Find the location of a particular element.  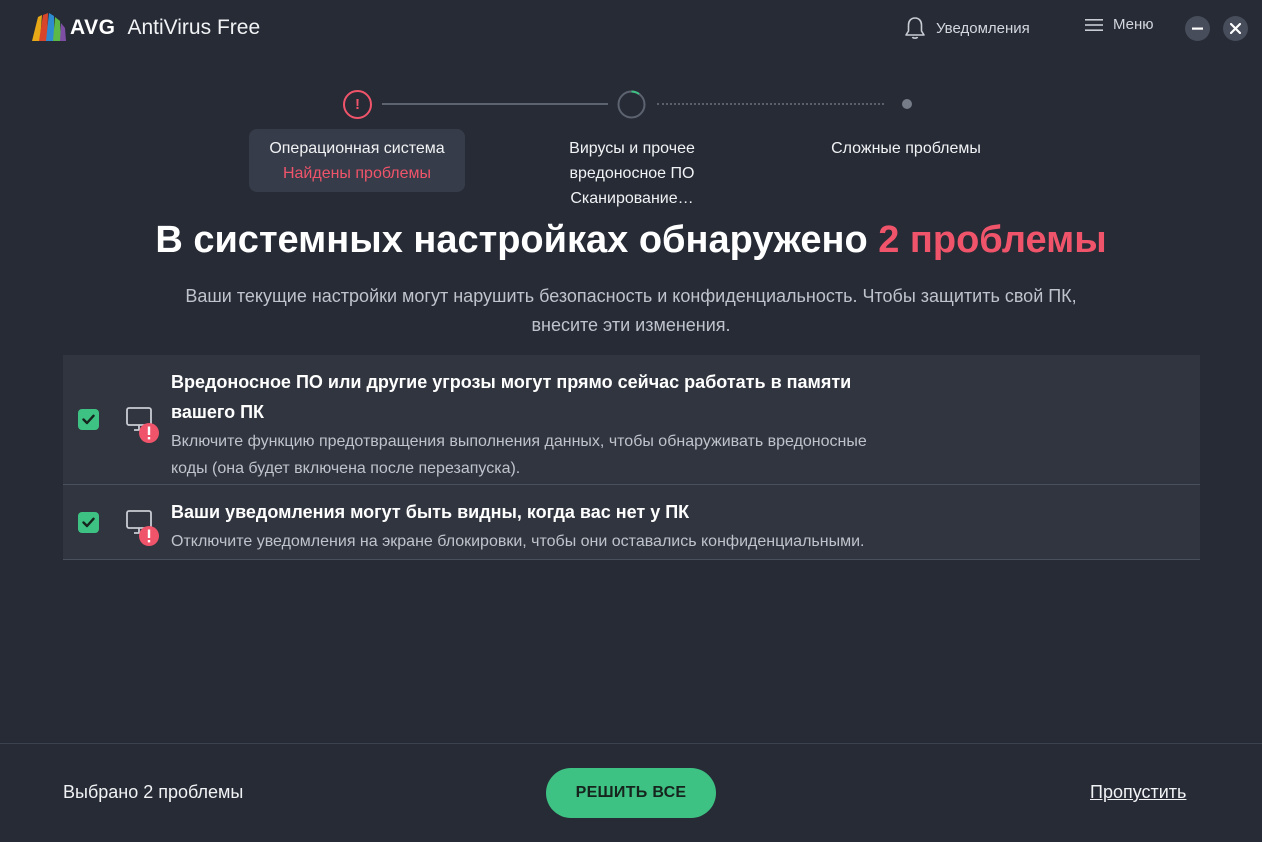

step-advanced-issues: Сложные проблемы is located at coordinates (906, 148).